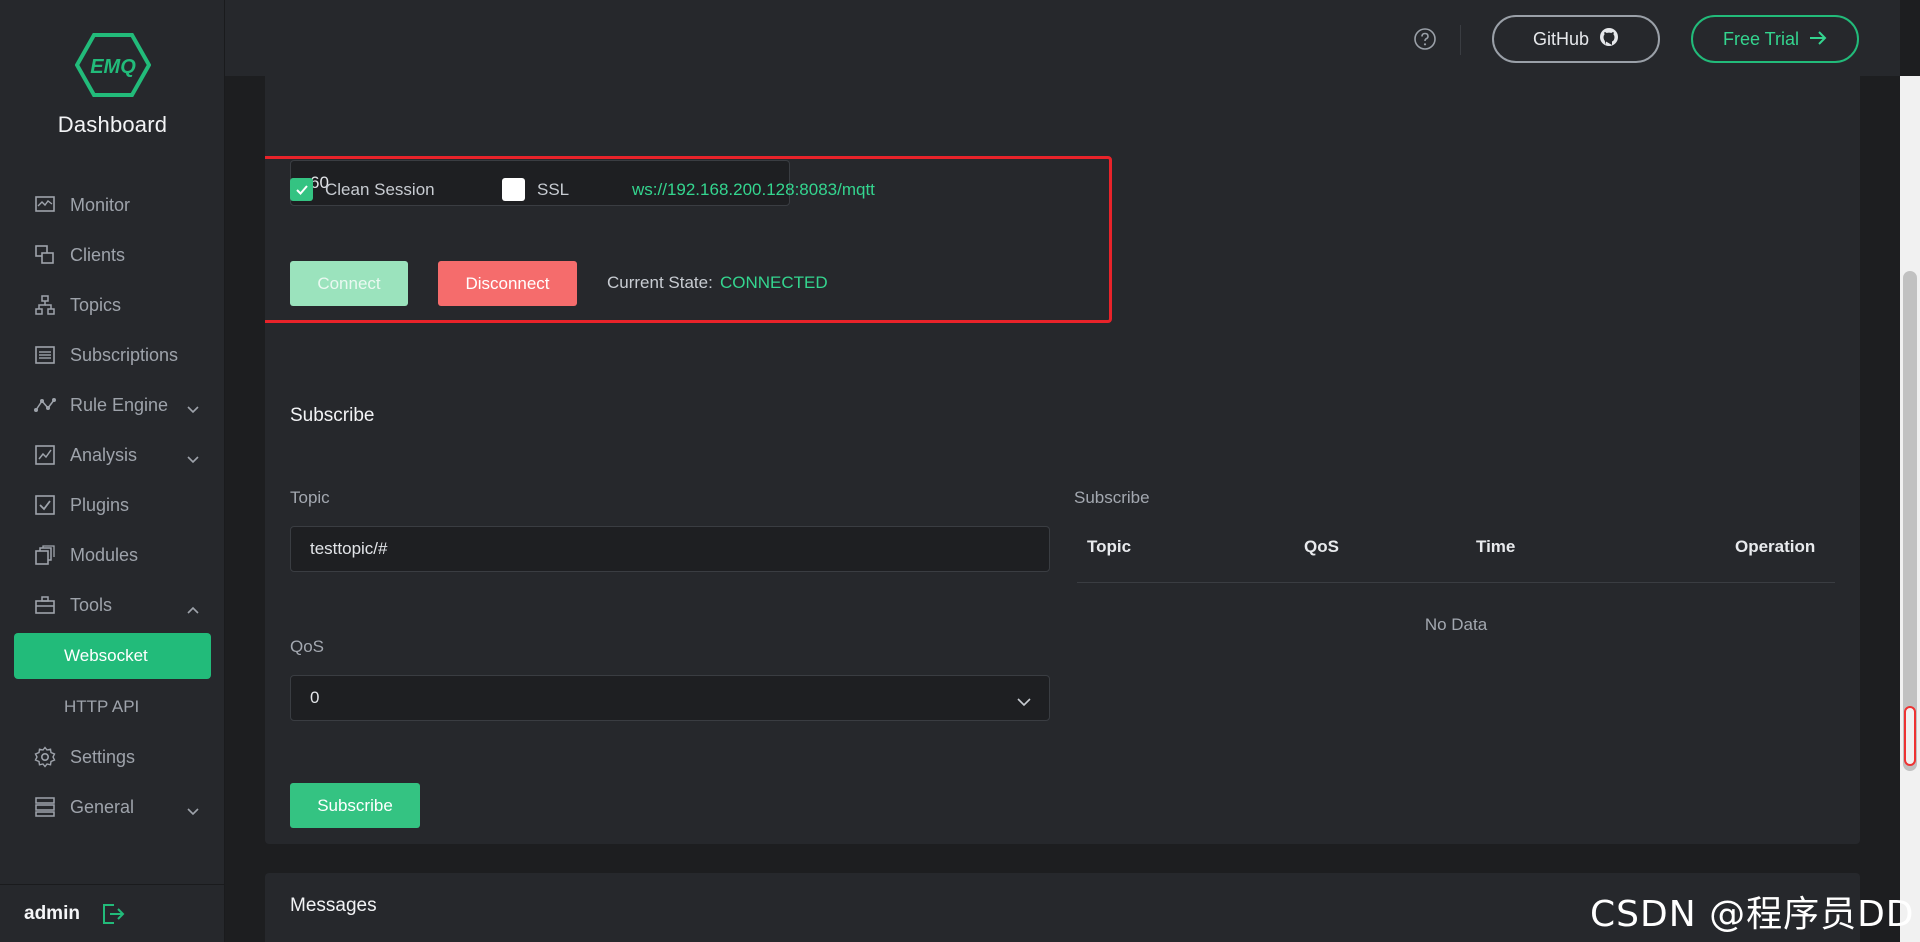  Describe the element at coordinates (310, 497) in the screenshot. I see `topic-label: Topic` at that location.